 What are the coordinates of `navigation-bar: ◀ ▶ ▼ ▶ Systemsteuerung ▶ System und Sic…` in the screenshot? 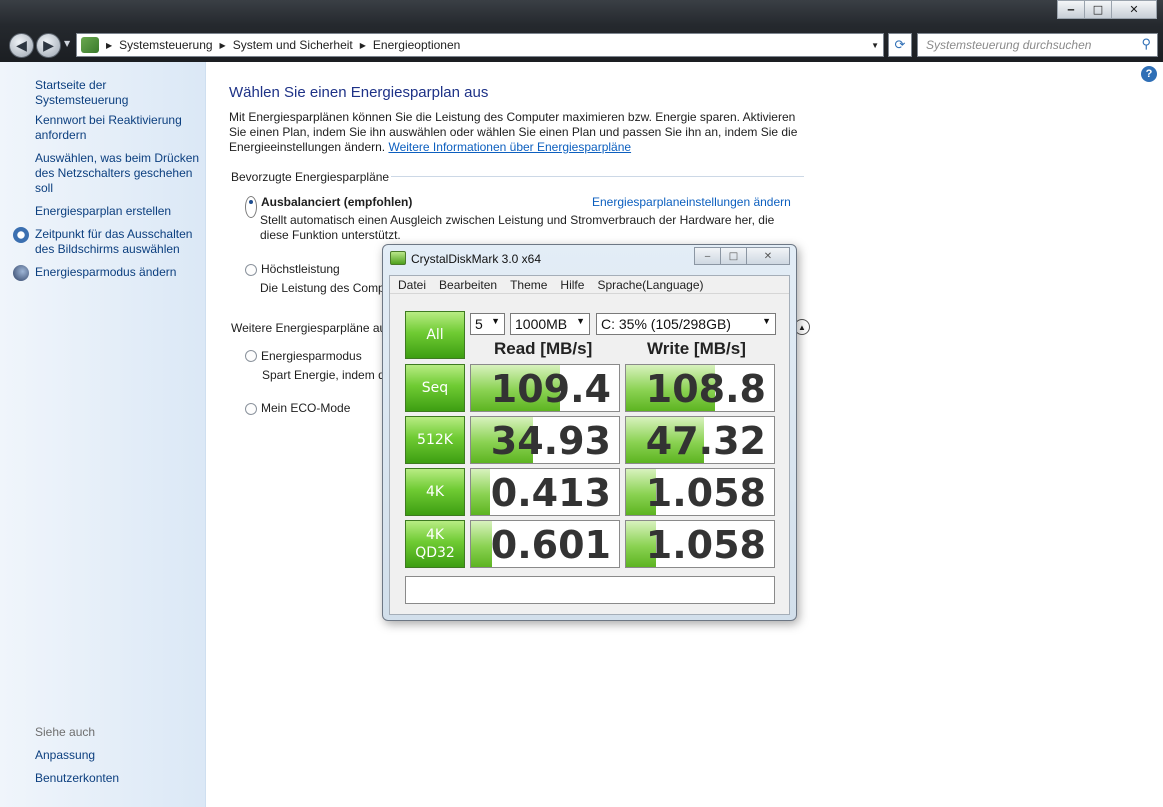 It's located at (581, 45).